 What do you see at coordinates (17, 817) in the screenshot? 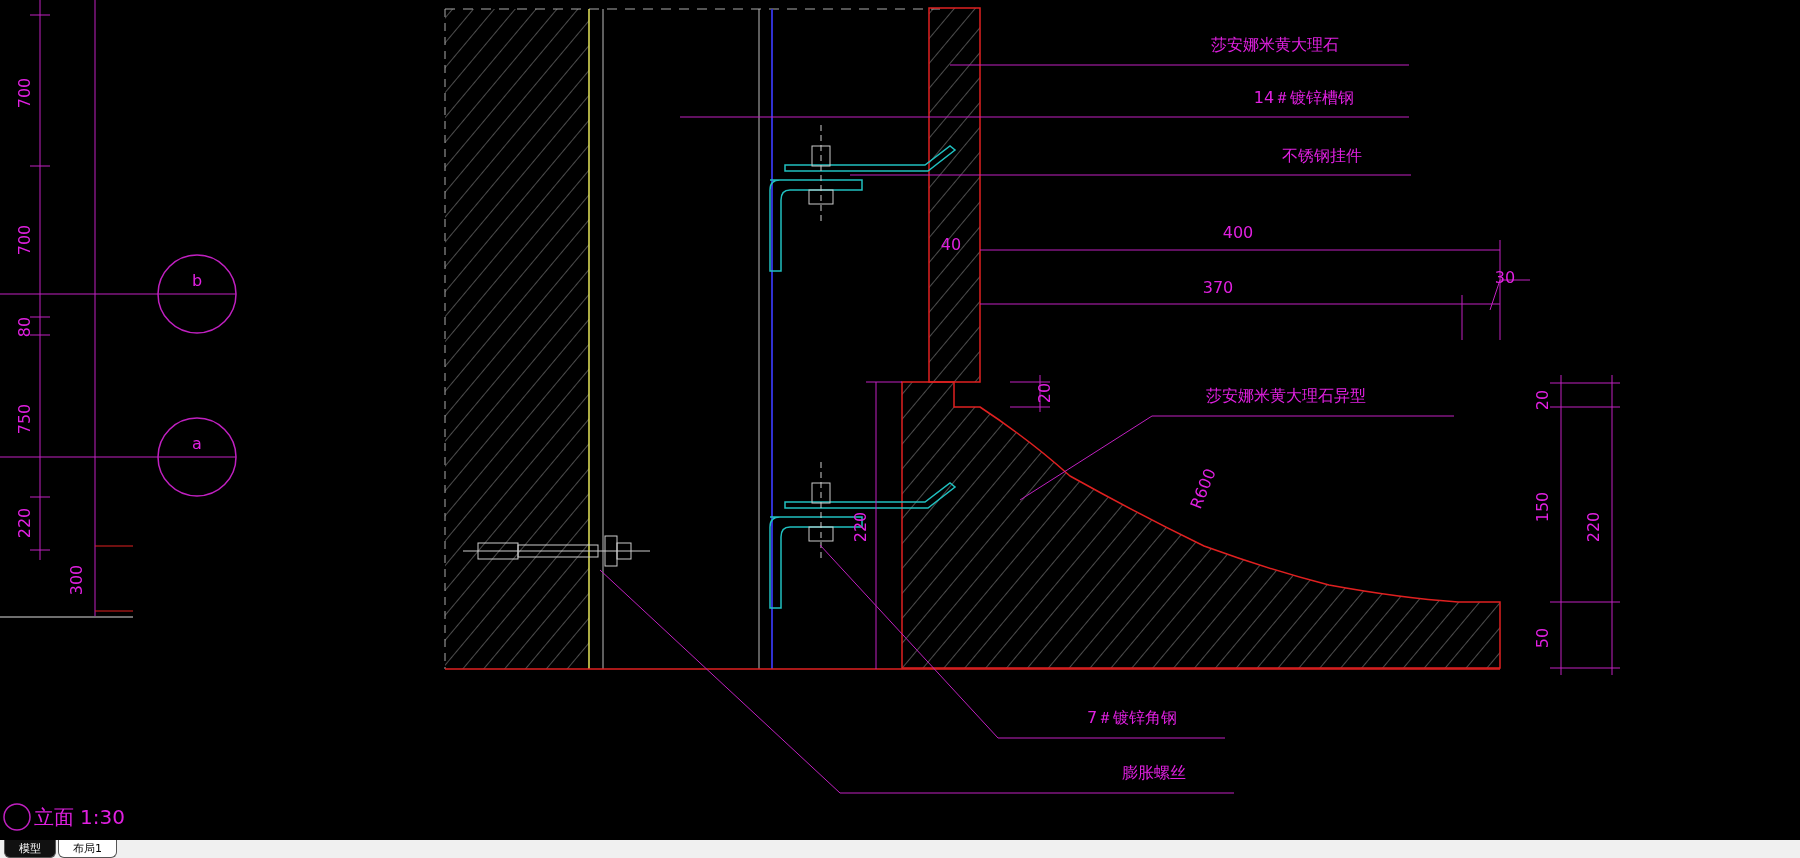
I see `title-circle` at bounding box center [17, 817].